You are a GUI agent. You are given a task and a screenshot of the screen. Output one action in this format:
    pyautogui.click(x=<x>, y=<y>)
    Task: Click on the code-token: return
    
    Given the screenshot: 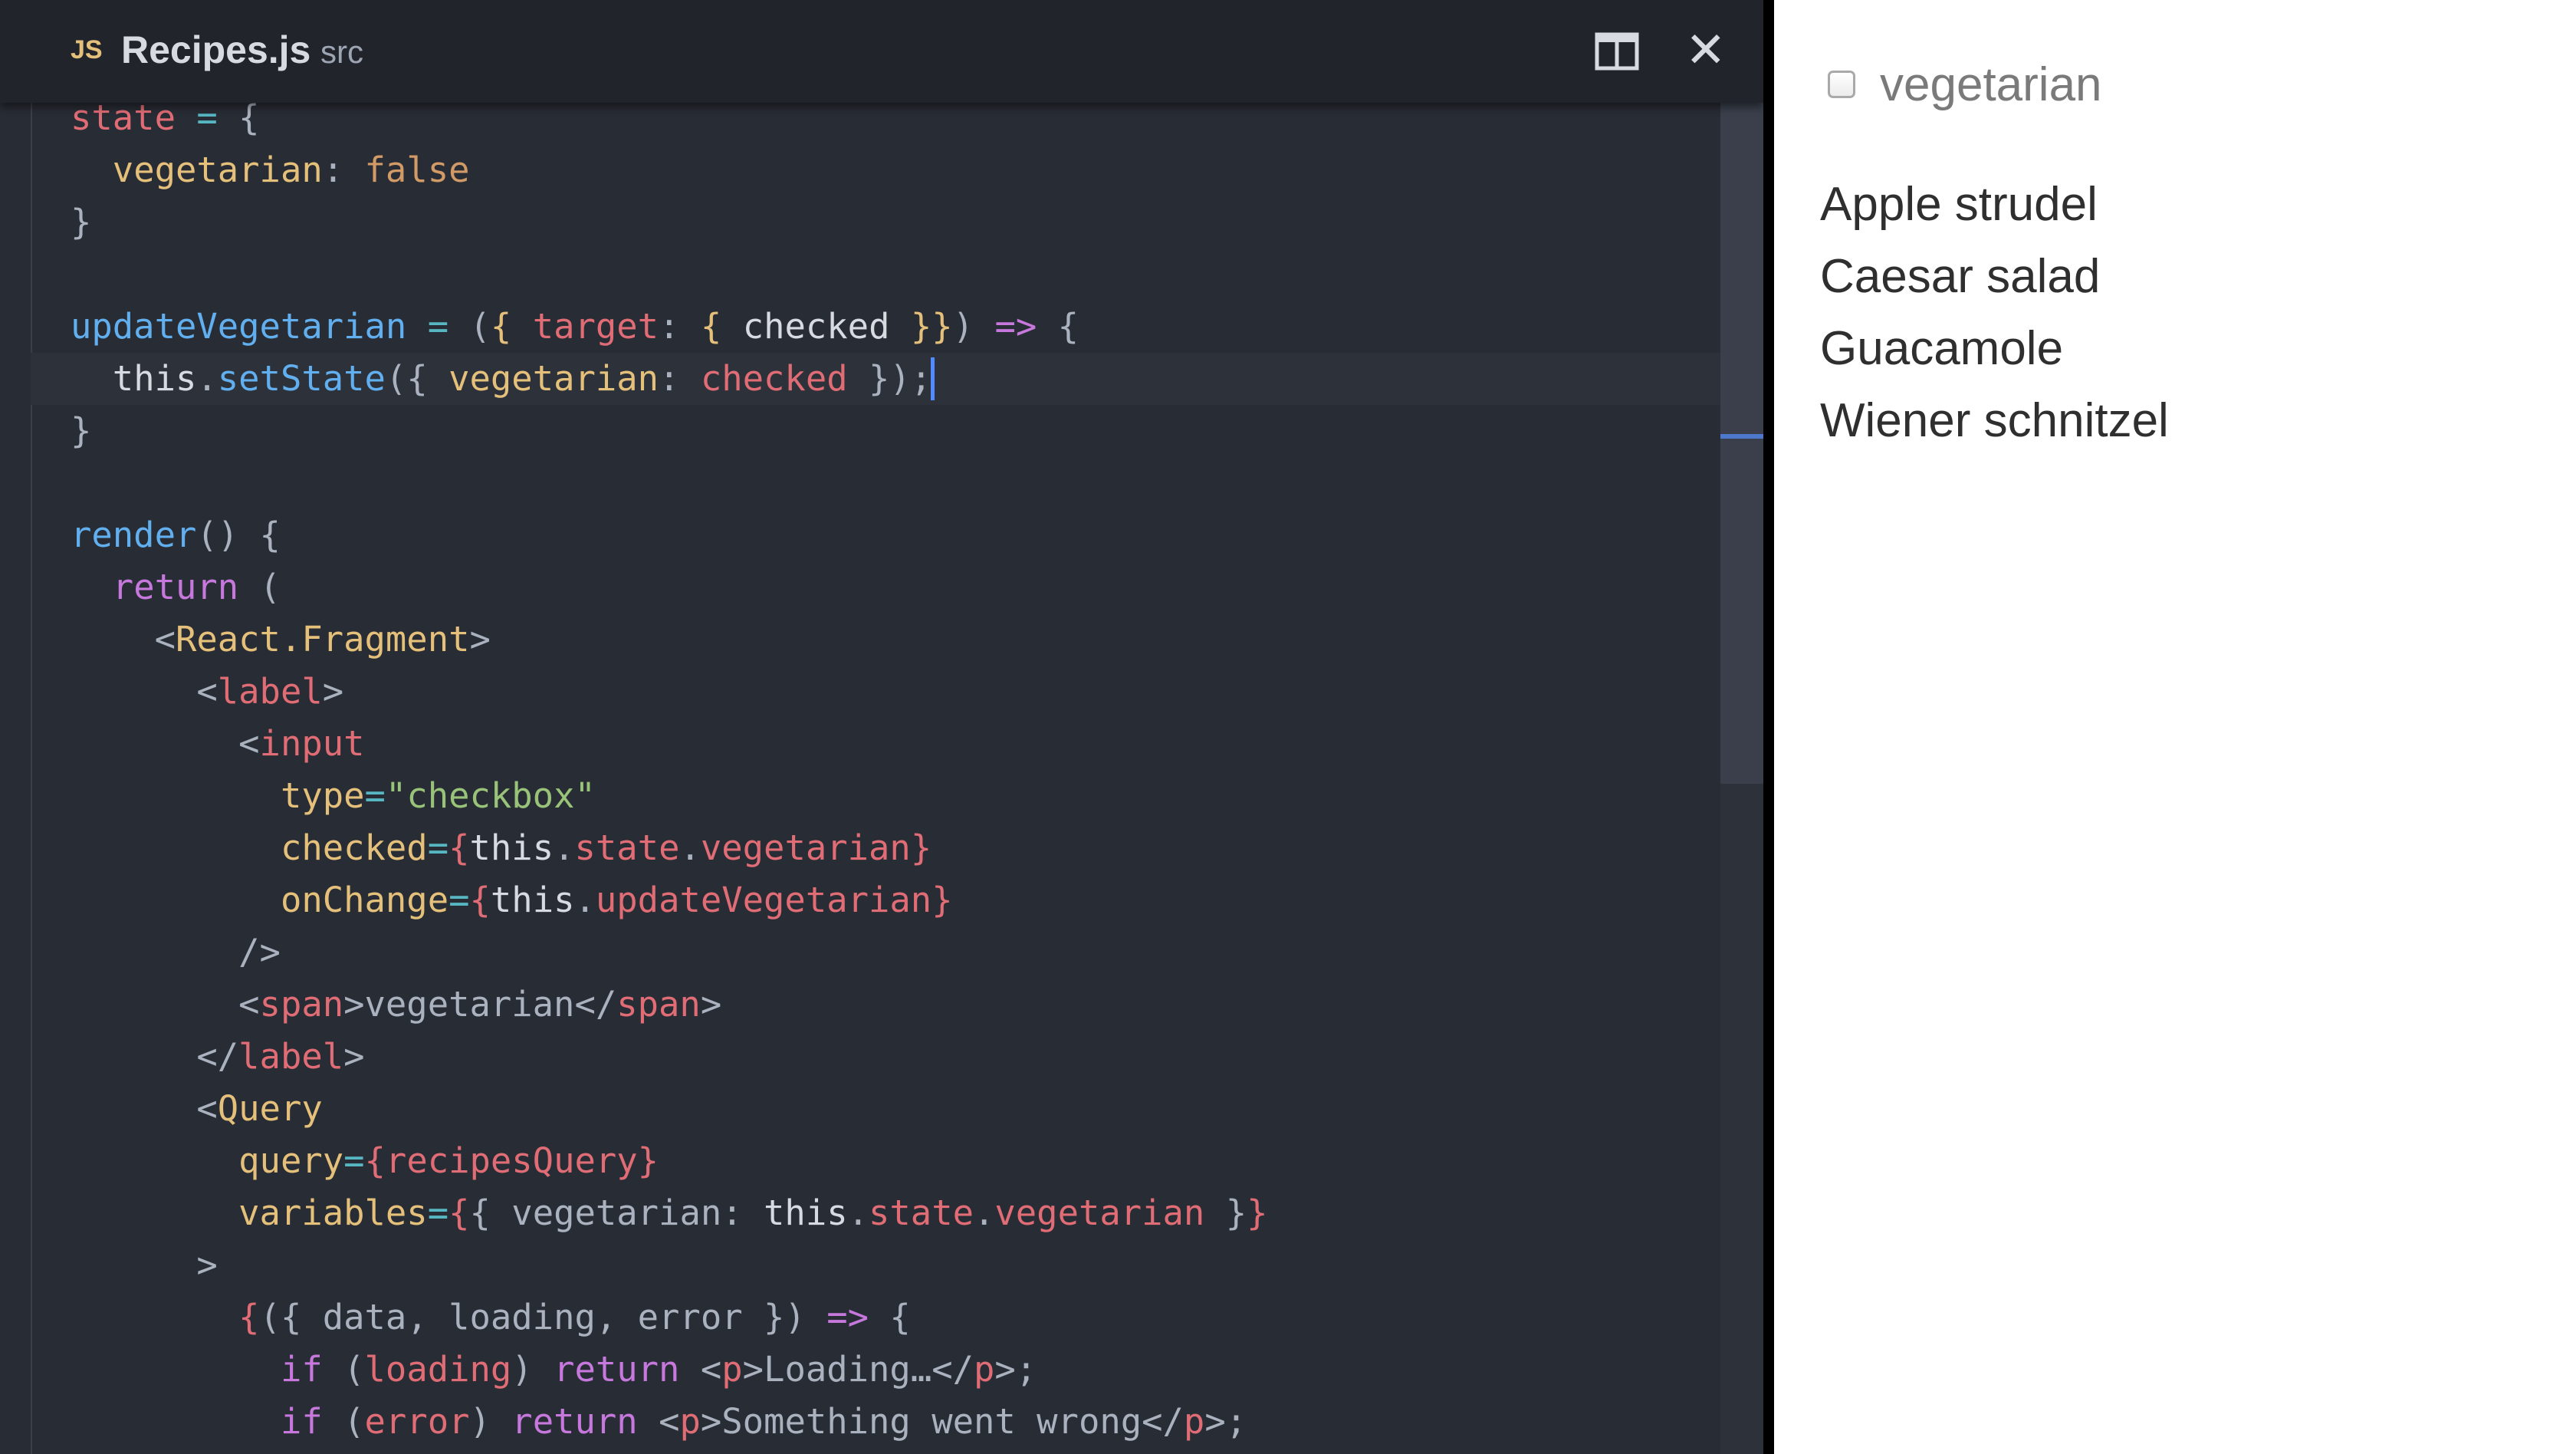 What is the action you would take?
    pyautogui.click(x=617, y=1369)
    